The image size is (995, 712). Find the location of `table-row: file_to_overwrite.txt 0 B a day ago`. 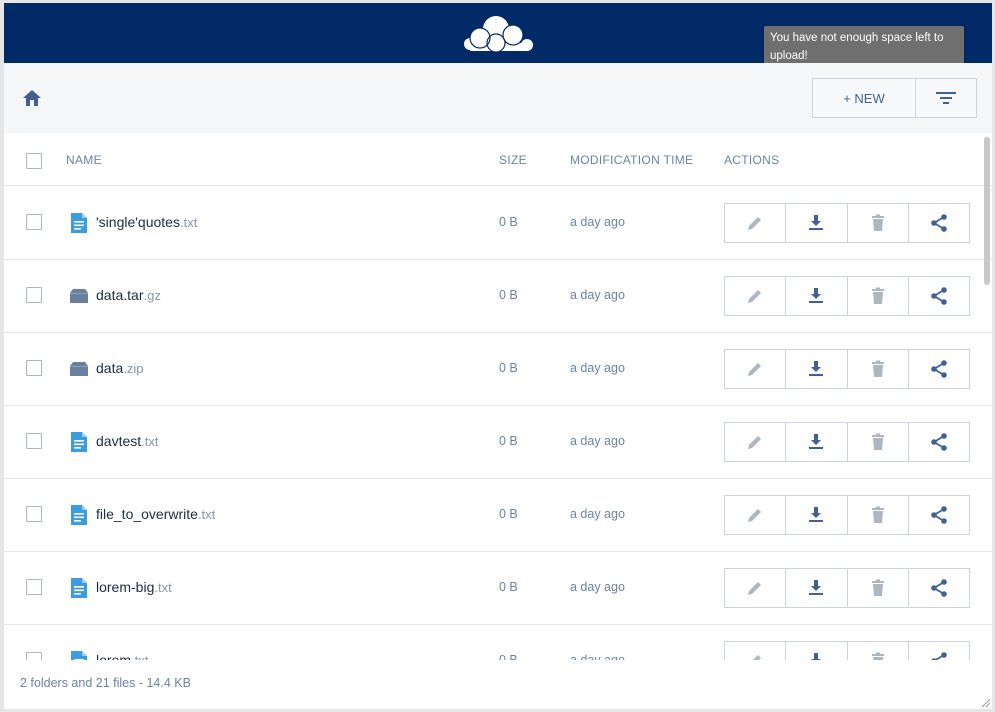

table-row: file_to_overwrite.txt 0 B a day ago is located at coordinates (498, 515).